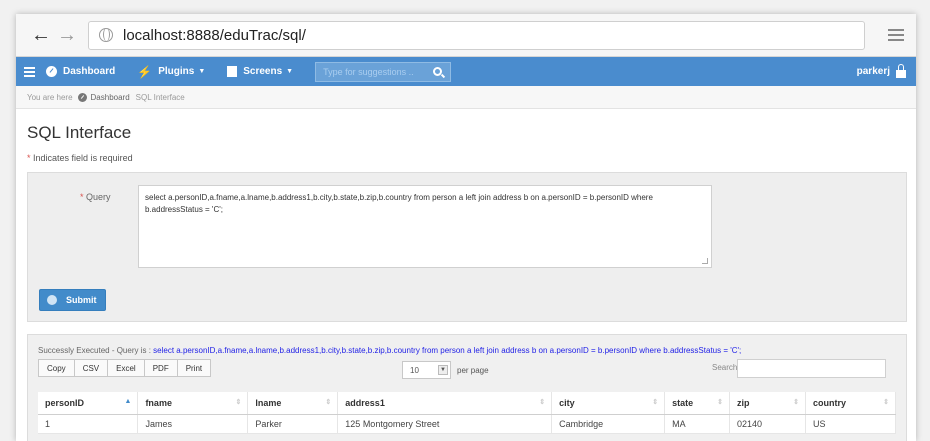  What do you see at coordinates (896, 35) in the screenshot?
I see `browser-menu-icon` at bounding box center [896, 35].